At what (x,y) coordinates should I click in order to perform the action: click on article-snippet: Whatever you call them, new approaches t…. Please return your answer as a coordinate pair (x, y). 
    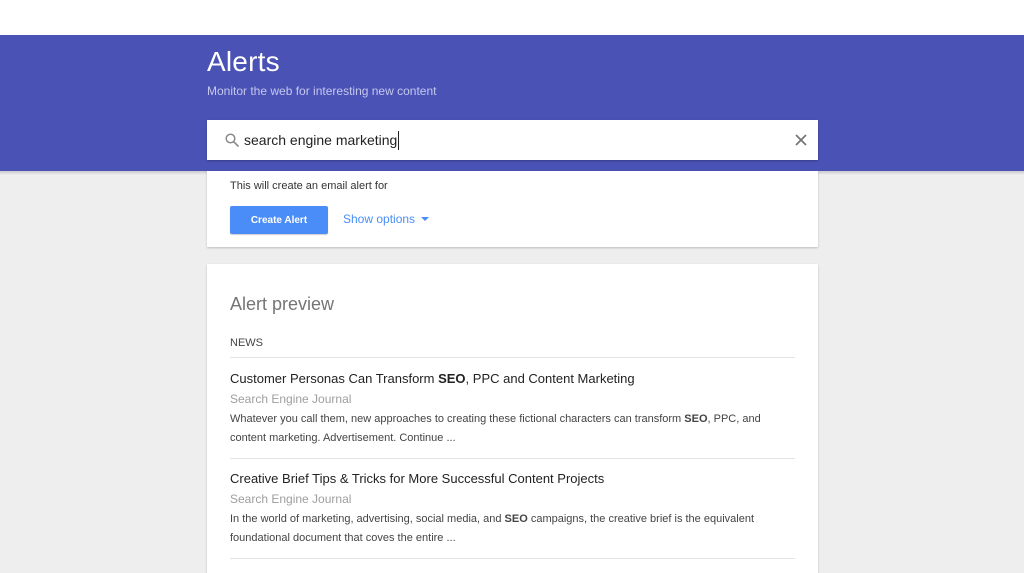
    Looking at the image, I should click on (512, 429).